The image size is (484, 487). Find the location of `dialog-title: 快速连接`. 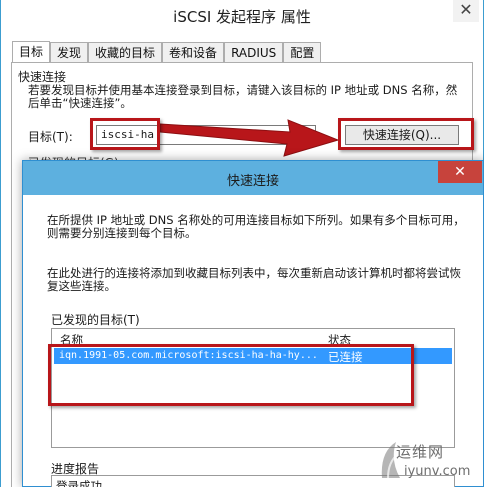

dialog-title: 快速连接 is located at coordinates (252, 181).